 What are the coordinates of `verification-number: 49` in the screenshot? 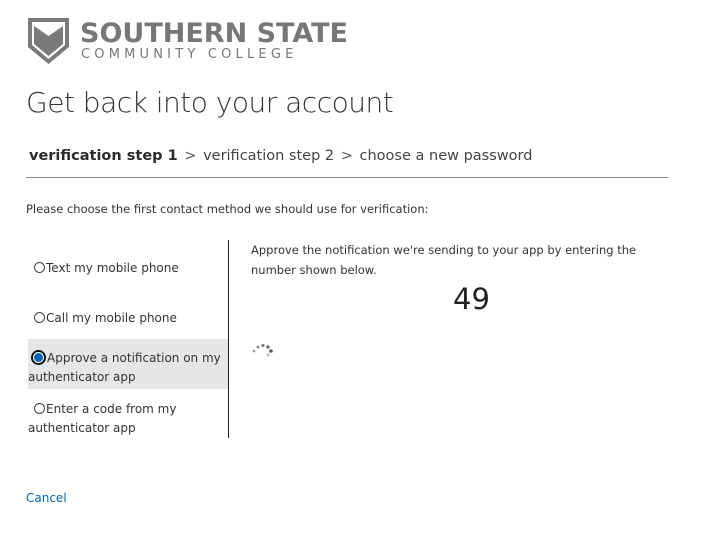 It's located at (471, 299).